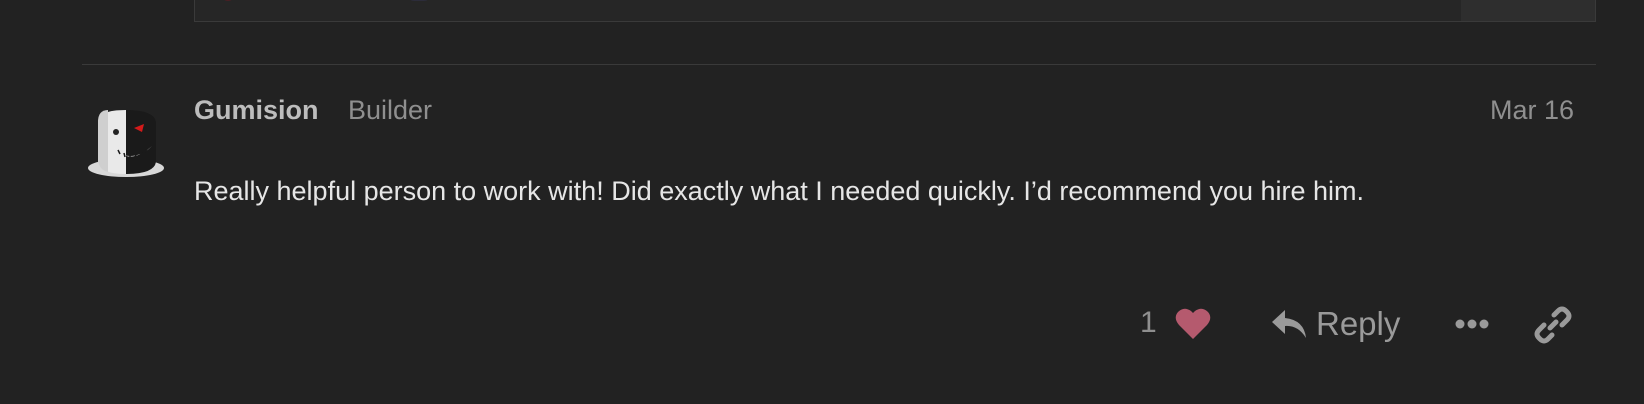 The width and height of the screenshot is (1644, 404). Describe the element at coordinates (1193, 324) in the screenshot. I see `heart-icon` at that location.